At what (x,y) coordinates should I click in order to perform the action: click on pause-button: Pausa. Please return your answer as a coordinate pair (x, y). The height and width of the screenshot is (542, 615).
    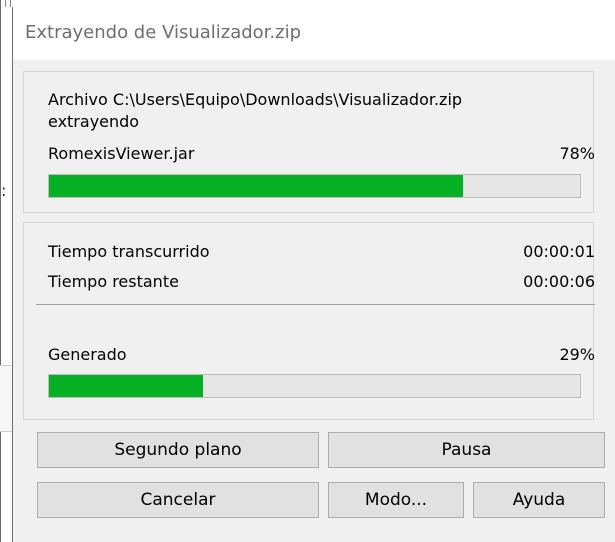
    Looking at the image, I should click on (466, 450).